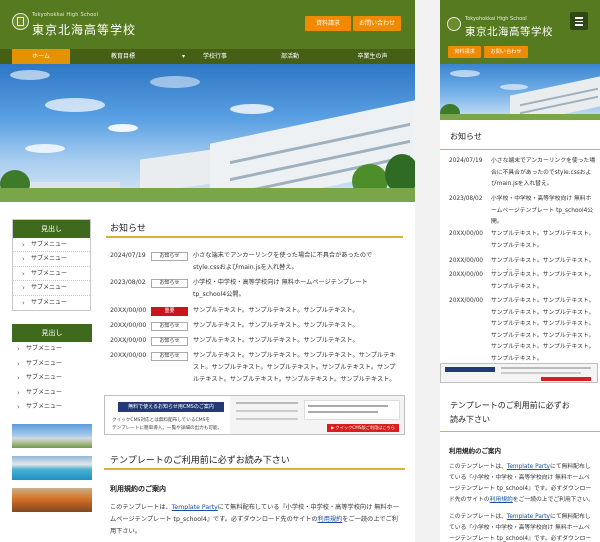 The height and width of the screenshot is (542, 600). Describe the element at coordinates (123, 56) in the screenshot. I see `nav-education-goals: 教育目標` at that location.